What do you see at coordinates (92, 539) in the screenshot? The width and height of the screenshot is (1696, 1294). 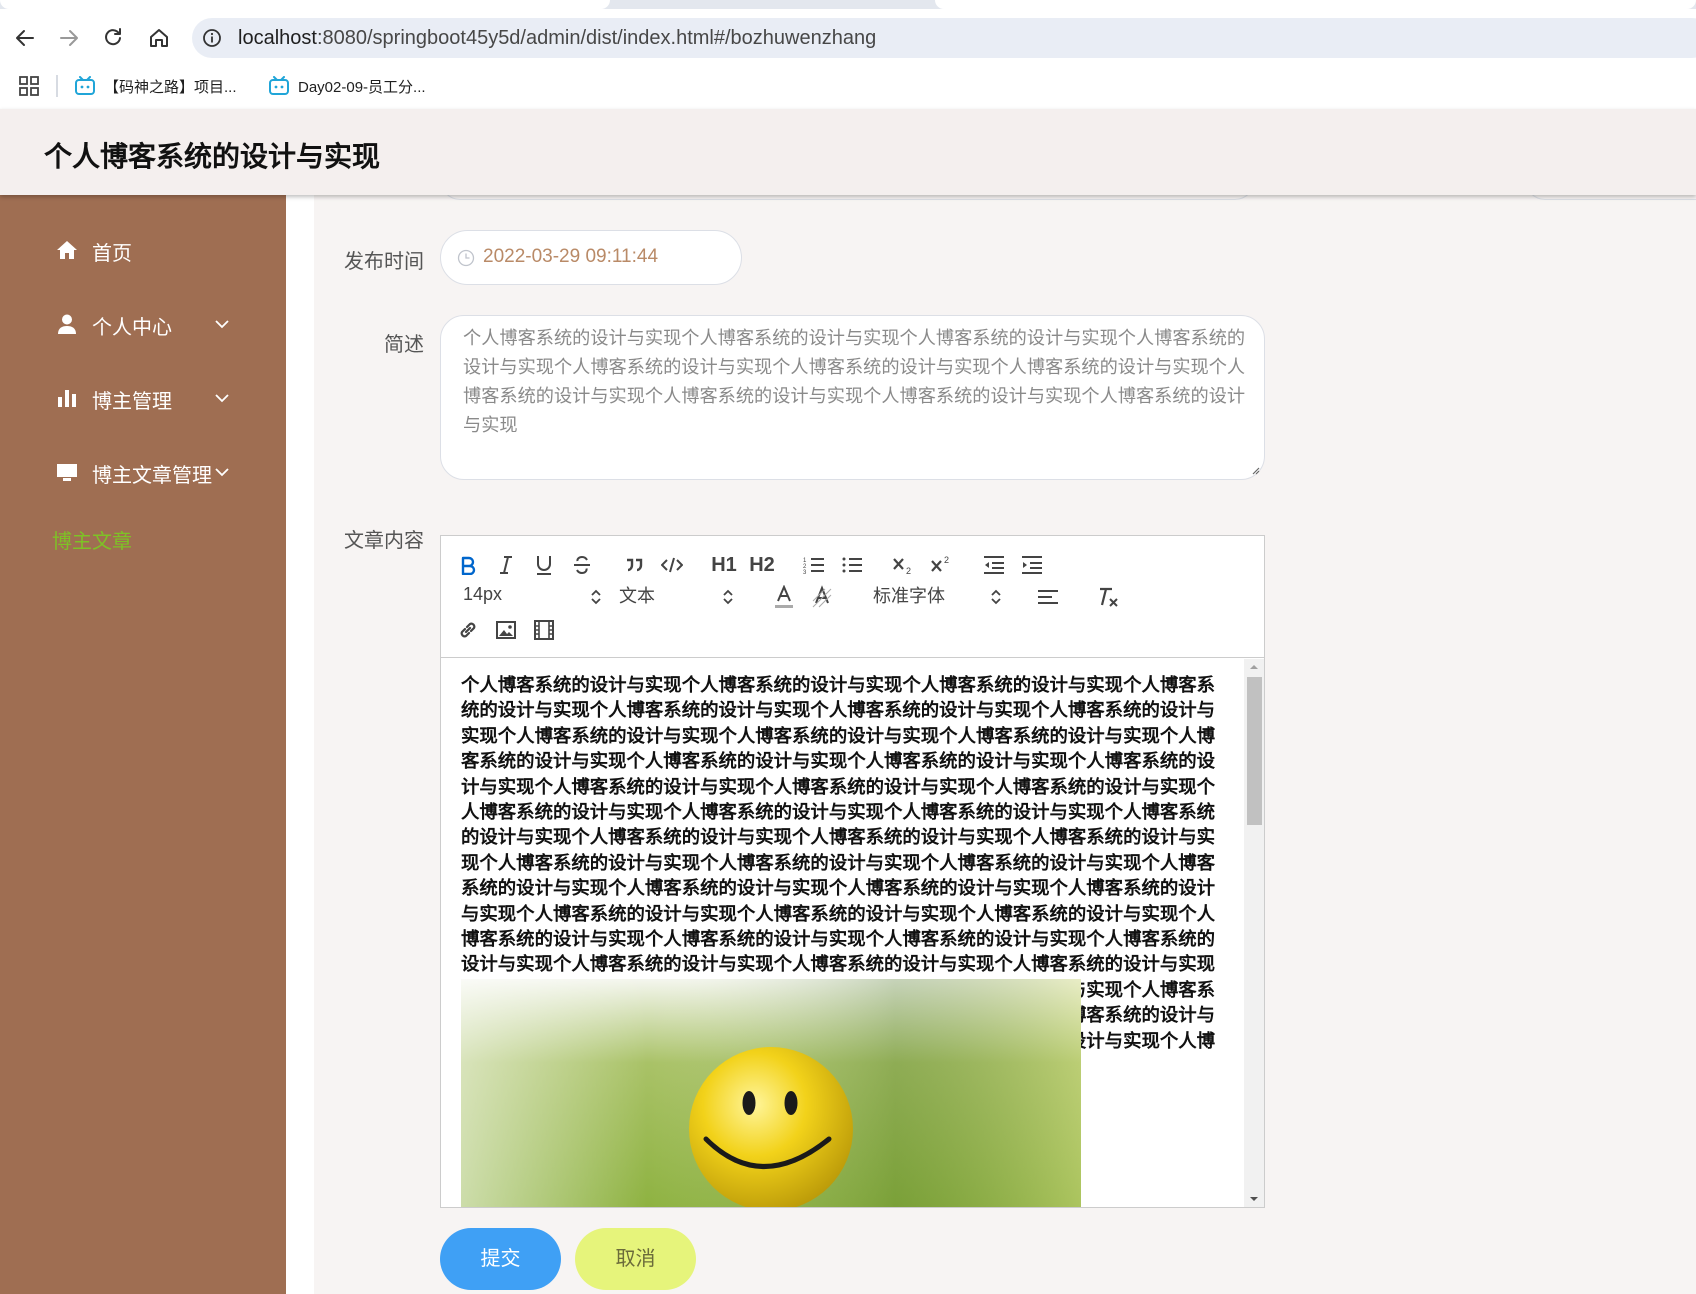 I see `sidebar-subitem-blogger-article: 博主文章` at bounding box center [92, 539].